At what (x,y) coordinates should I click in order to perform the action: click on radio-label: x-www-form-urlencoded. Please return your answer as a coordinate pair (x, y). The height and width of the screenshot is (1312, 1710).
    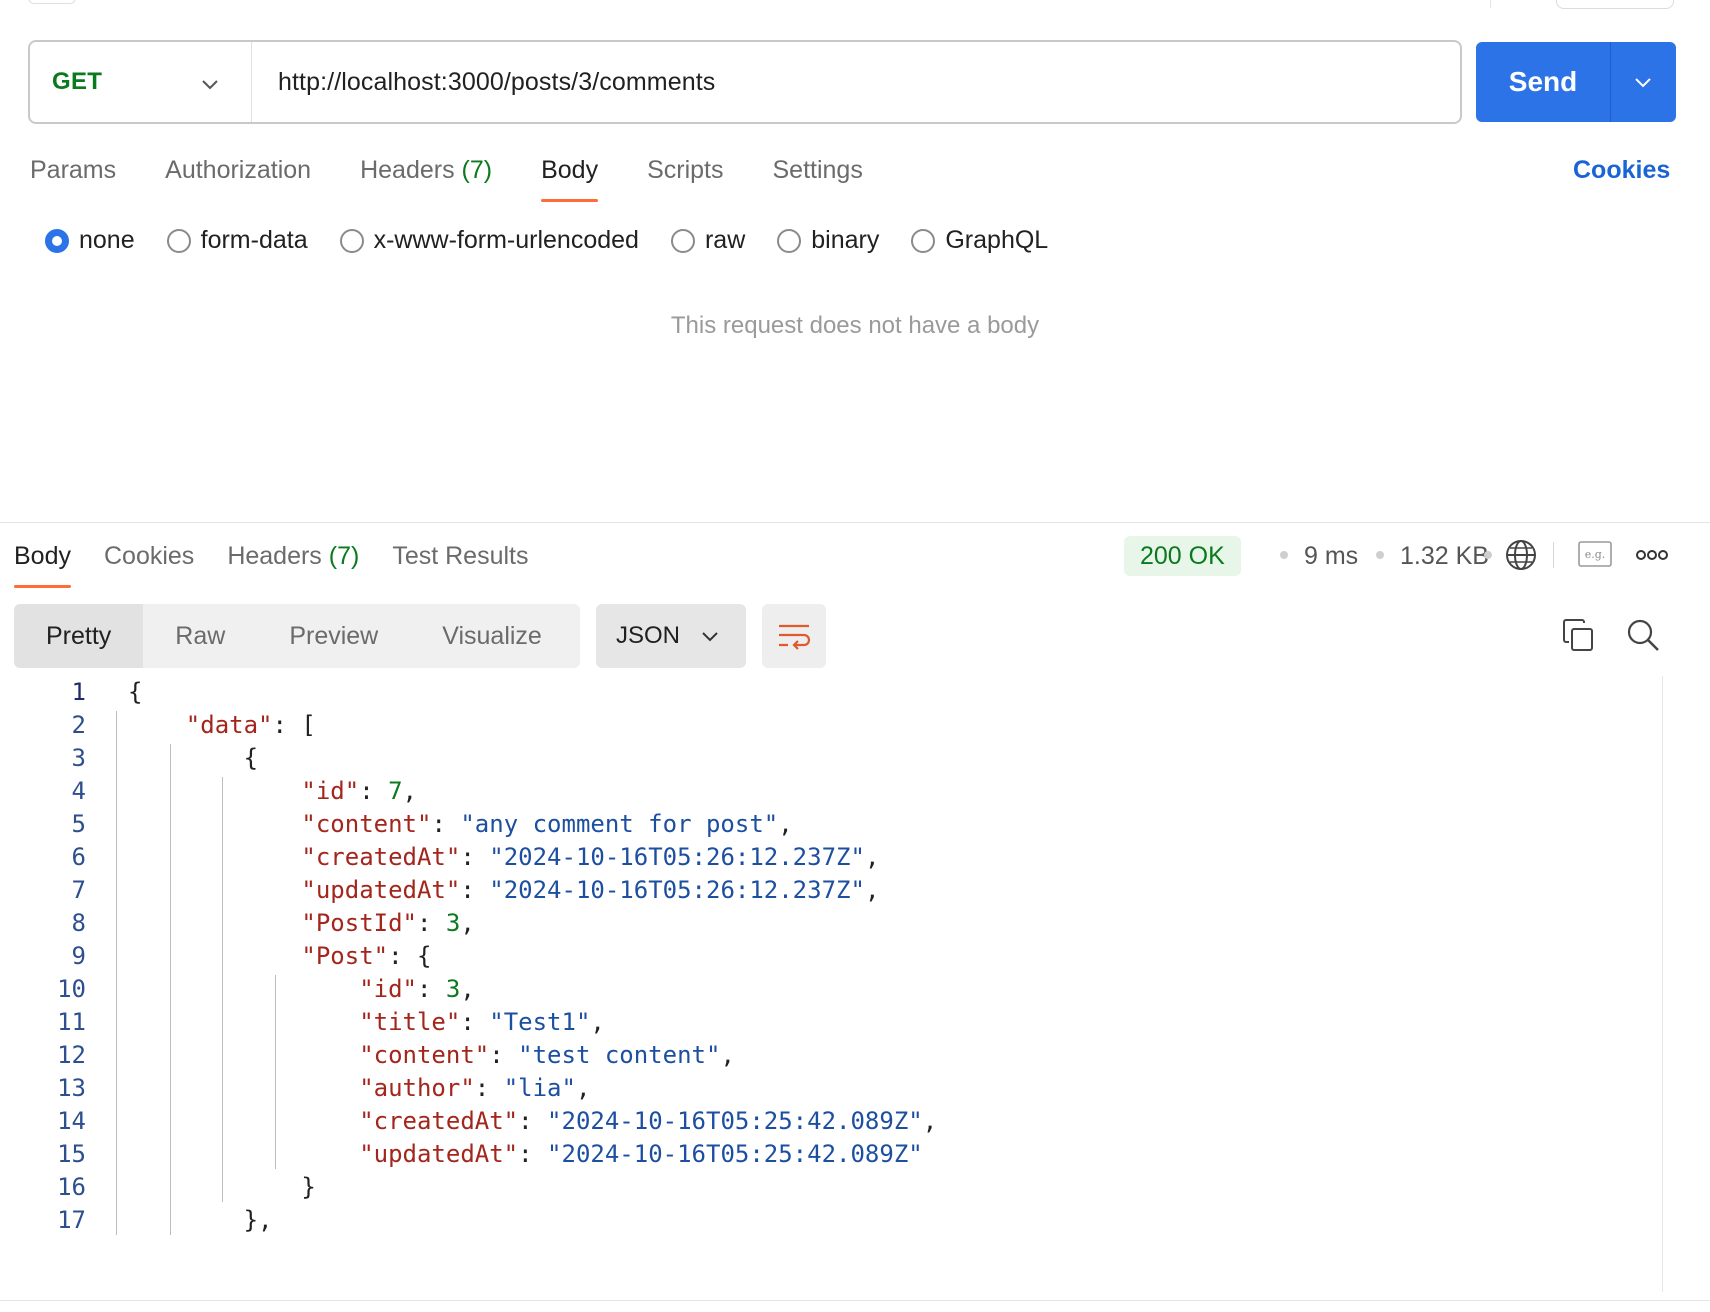
    Looking at the image, I should click on (506, 240).